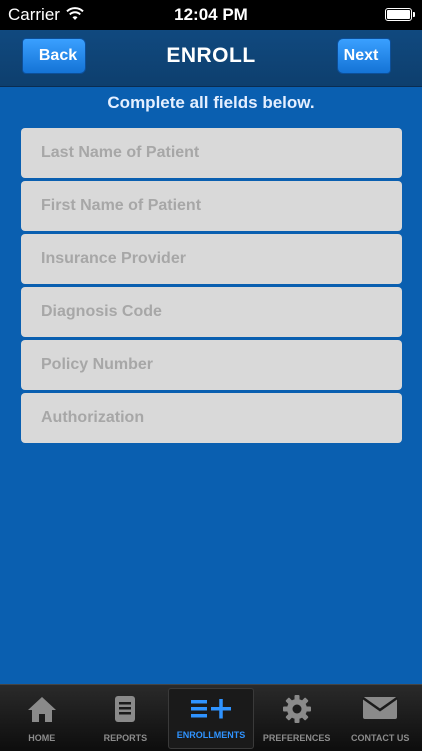  What do you see at coordinates (400, 14) in the screenshot?
I see `battery-icon` at bounding box center [400, 14].